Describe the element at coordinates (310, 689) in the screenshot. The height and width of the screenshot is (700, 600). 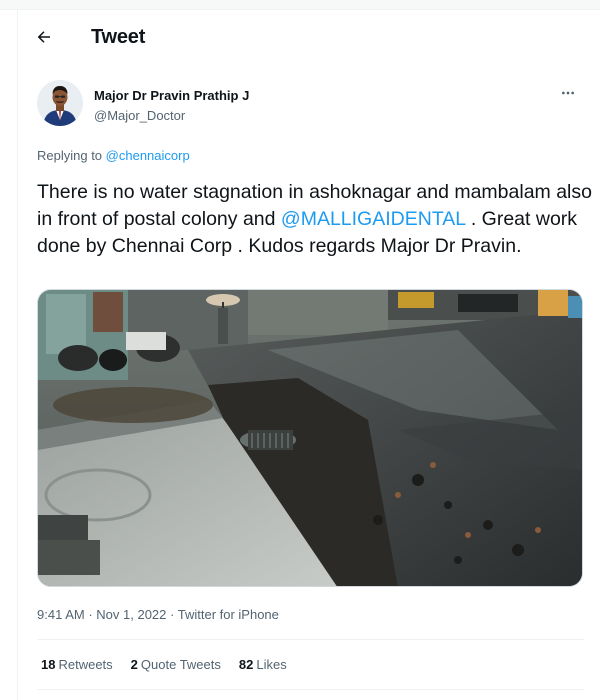
I see `divider-bottom` at that location.